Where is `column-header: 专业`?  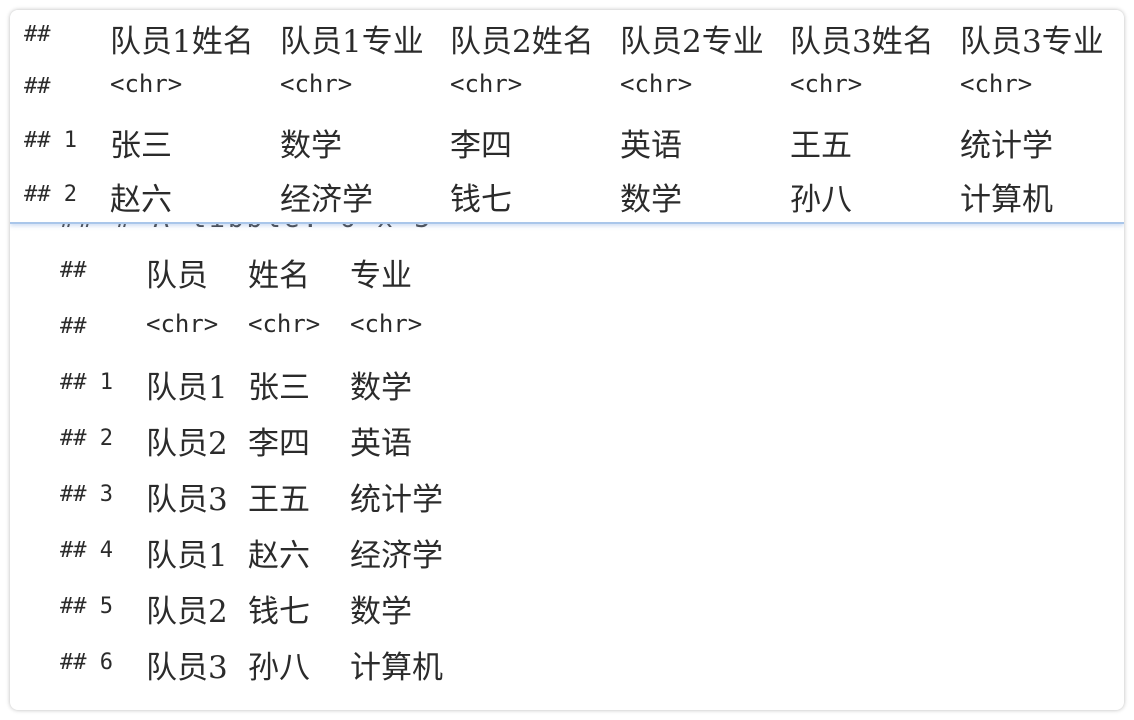
column-header: 专业 is located at coordinates (381, 276).